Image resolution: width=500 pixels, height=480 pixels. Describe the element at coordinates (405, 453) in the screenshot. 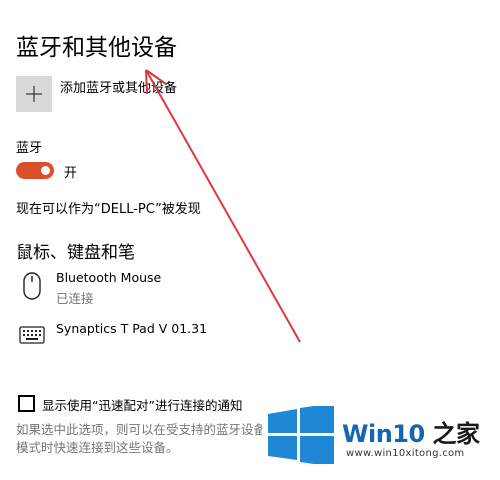

I see `watermark-url: www.win10xitong.com` at that location.